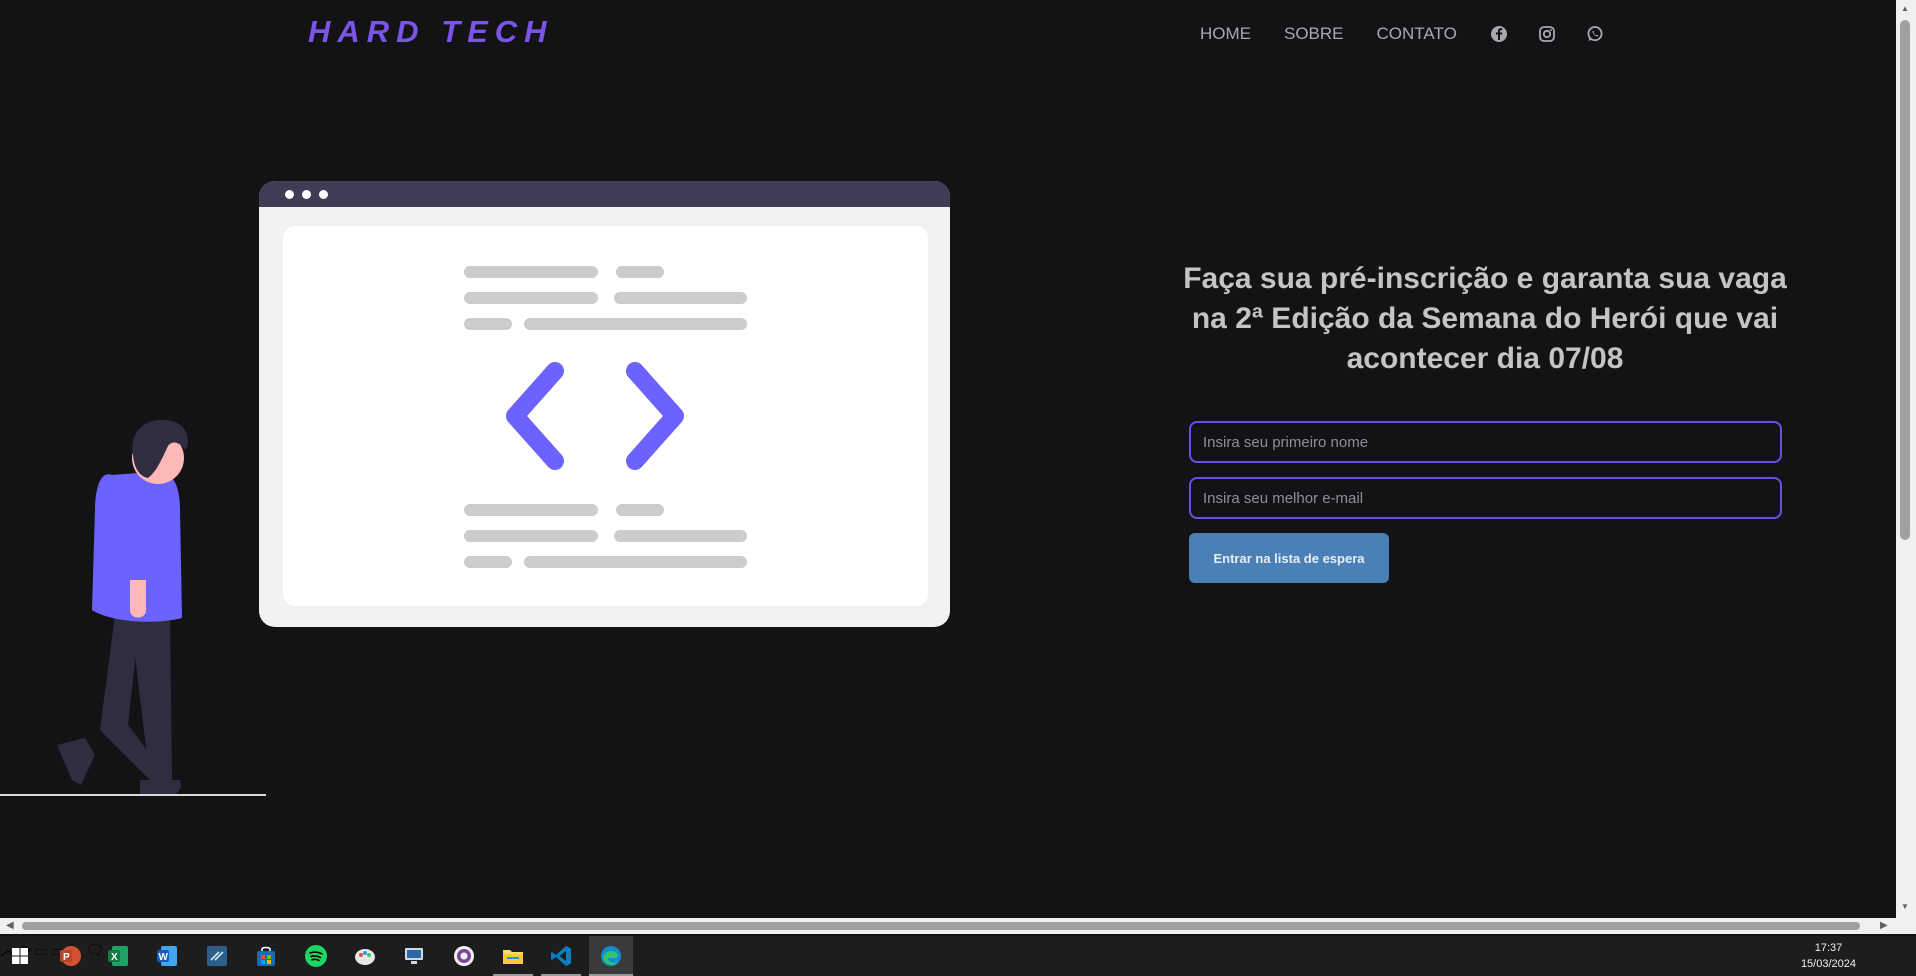  What do you see at coordinates (1828, 948) in the screenshot?
I see `clock-time: 17:37` at bounding box center [1828, 948].